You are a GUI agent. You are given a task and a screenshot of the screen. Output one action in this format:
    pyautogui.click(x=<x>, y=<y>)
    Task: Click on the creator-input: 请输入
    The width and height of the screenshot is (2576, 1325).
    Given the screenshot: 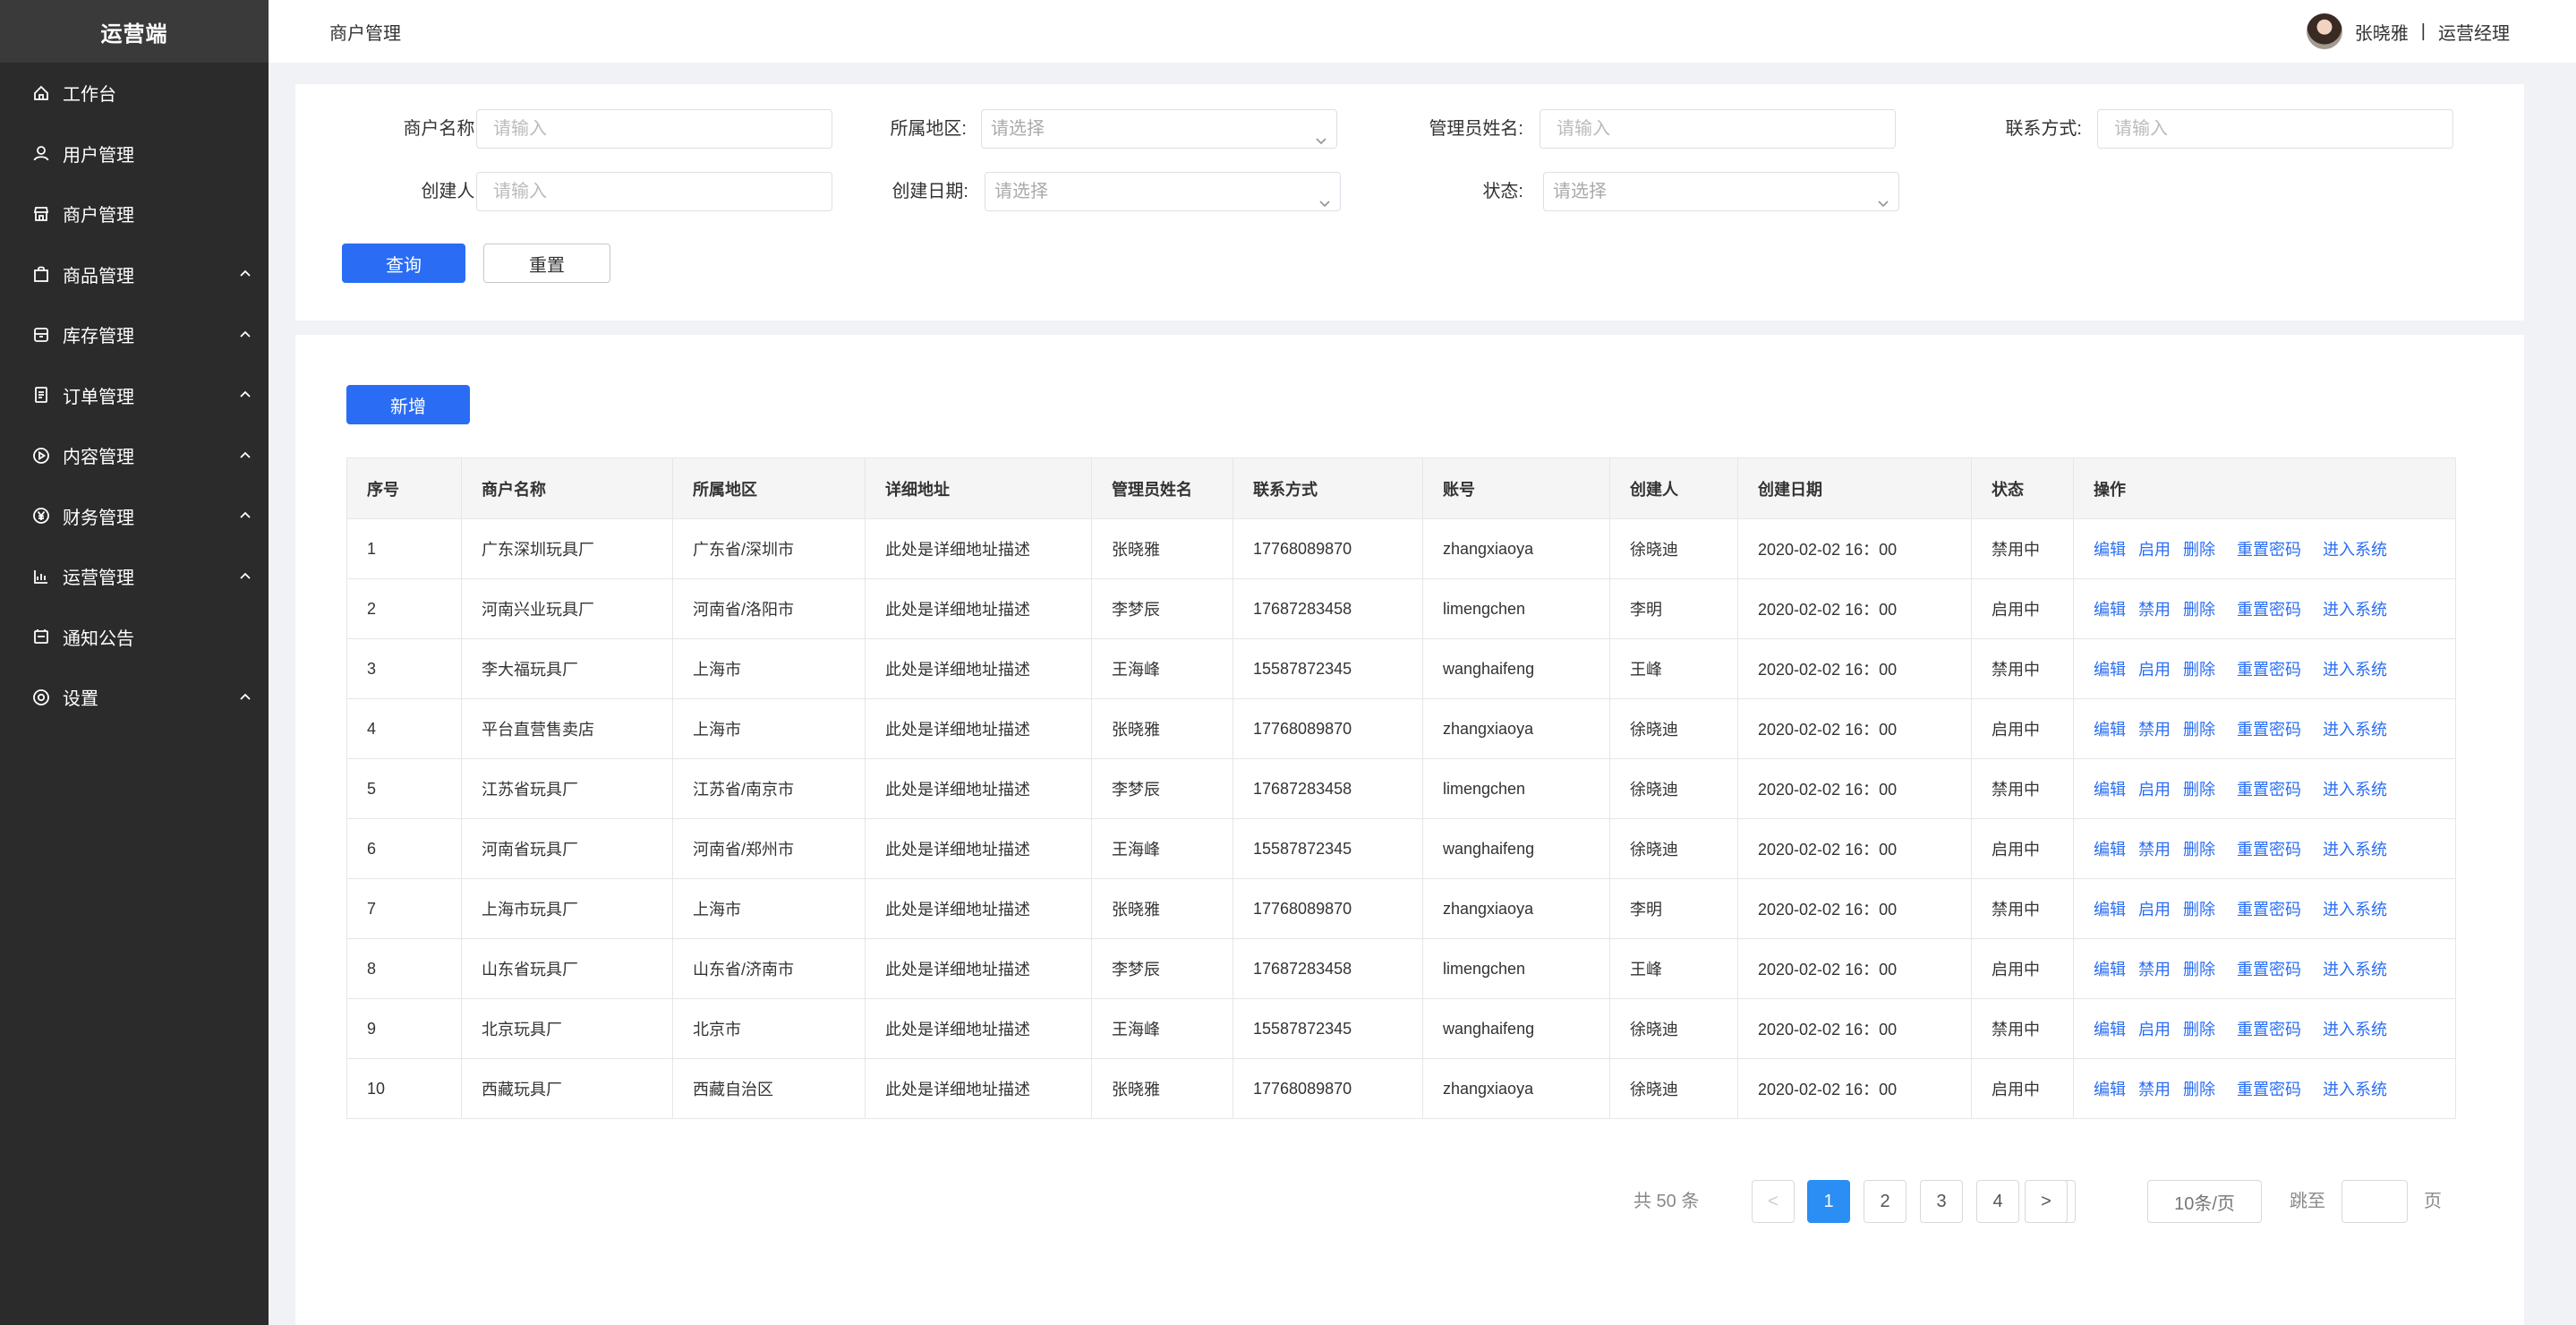 What is the action you would take?
    pyautogui.click(x=654, y=191)
    